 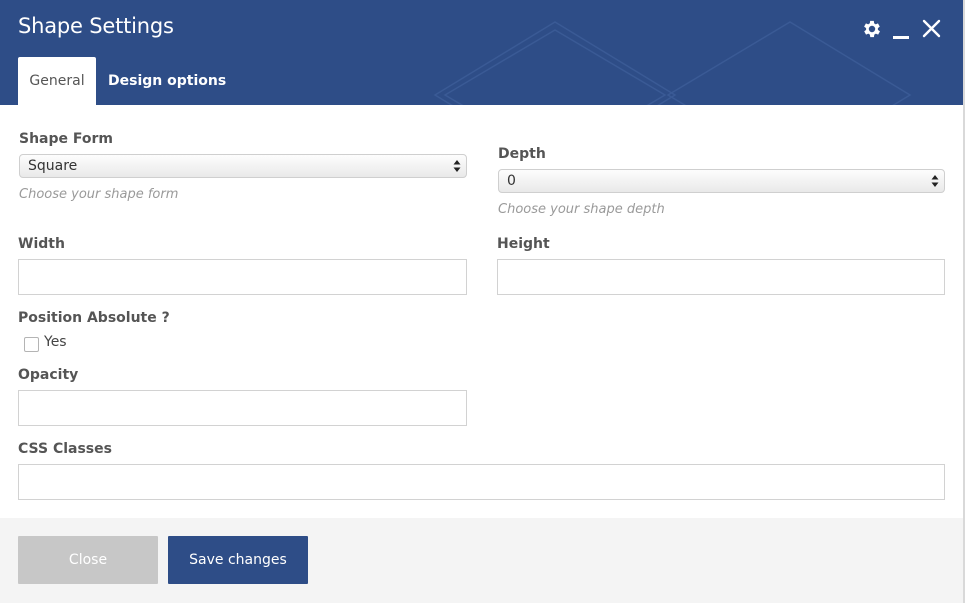 What do you see at coordinates (53, 166) in the screenshot?
I see `shape-form-value: Square` at bounding box center [53, 166].